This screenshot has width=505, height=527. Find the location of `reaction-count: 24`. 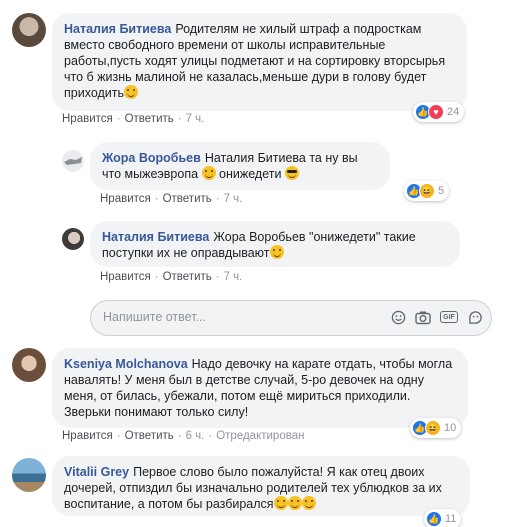

reaction-count: 24 is located at coordinates (453, 112).